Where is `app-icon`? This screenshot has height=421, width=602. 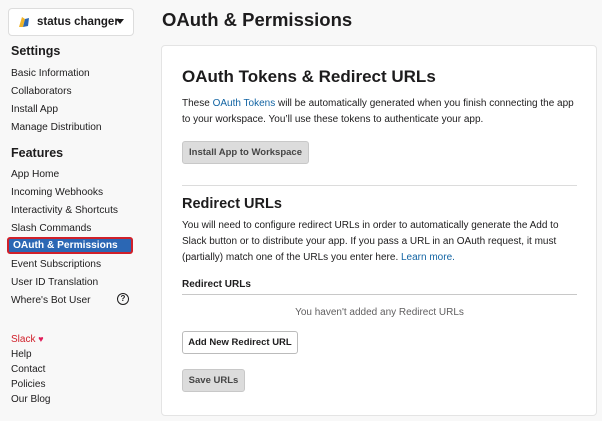 app-icon is located at coordinates (24, 22).